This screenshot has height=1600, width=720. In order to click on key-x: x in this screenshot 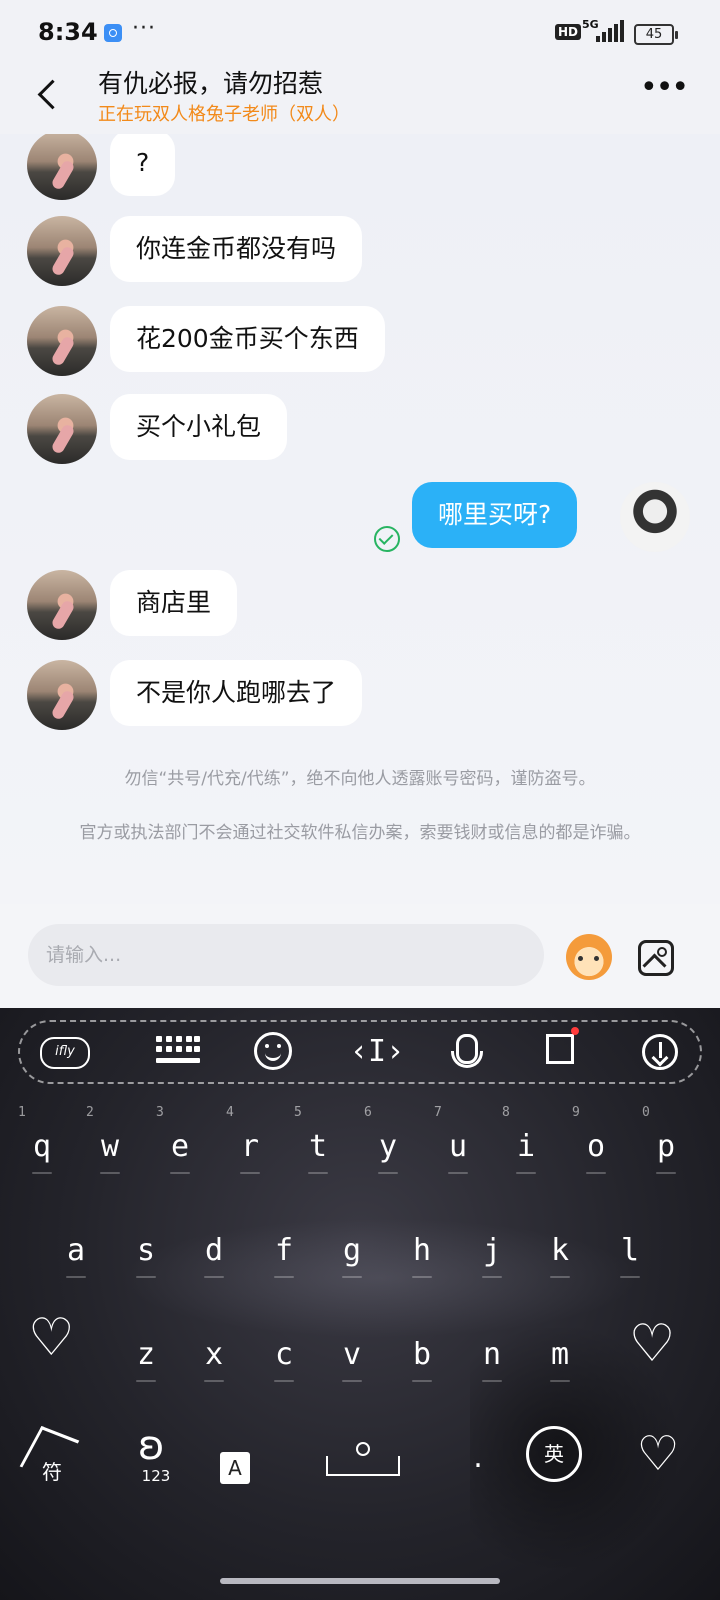, I will do `click(214, 1355)`.